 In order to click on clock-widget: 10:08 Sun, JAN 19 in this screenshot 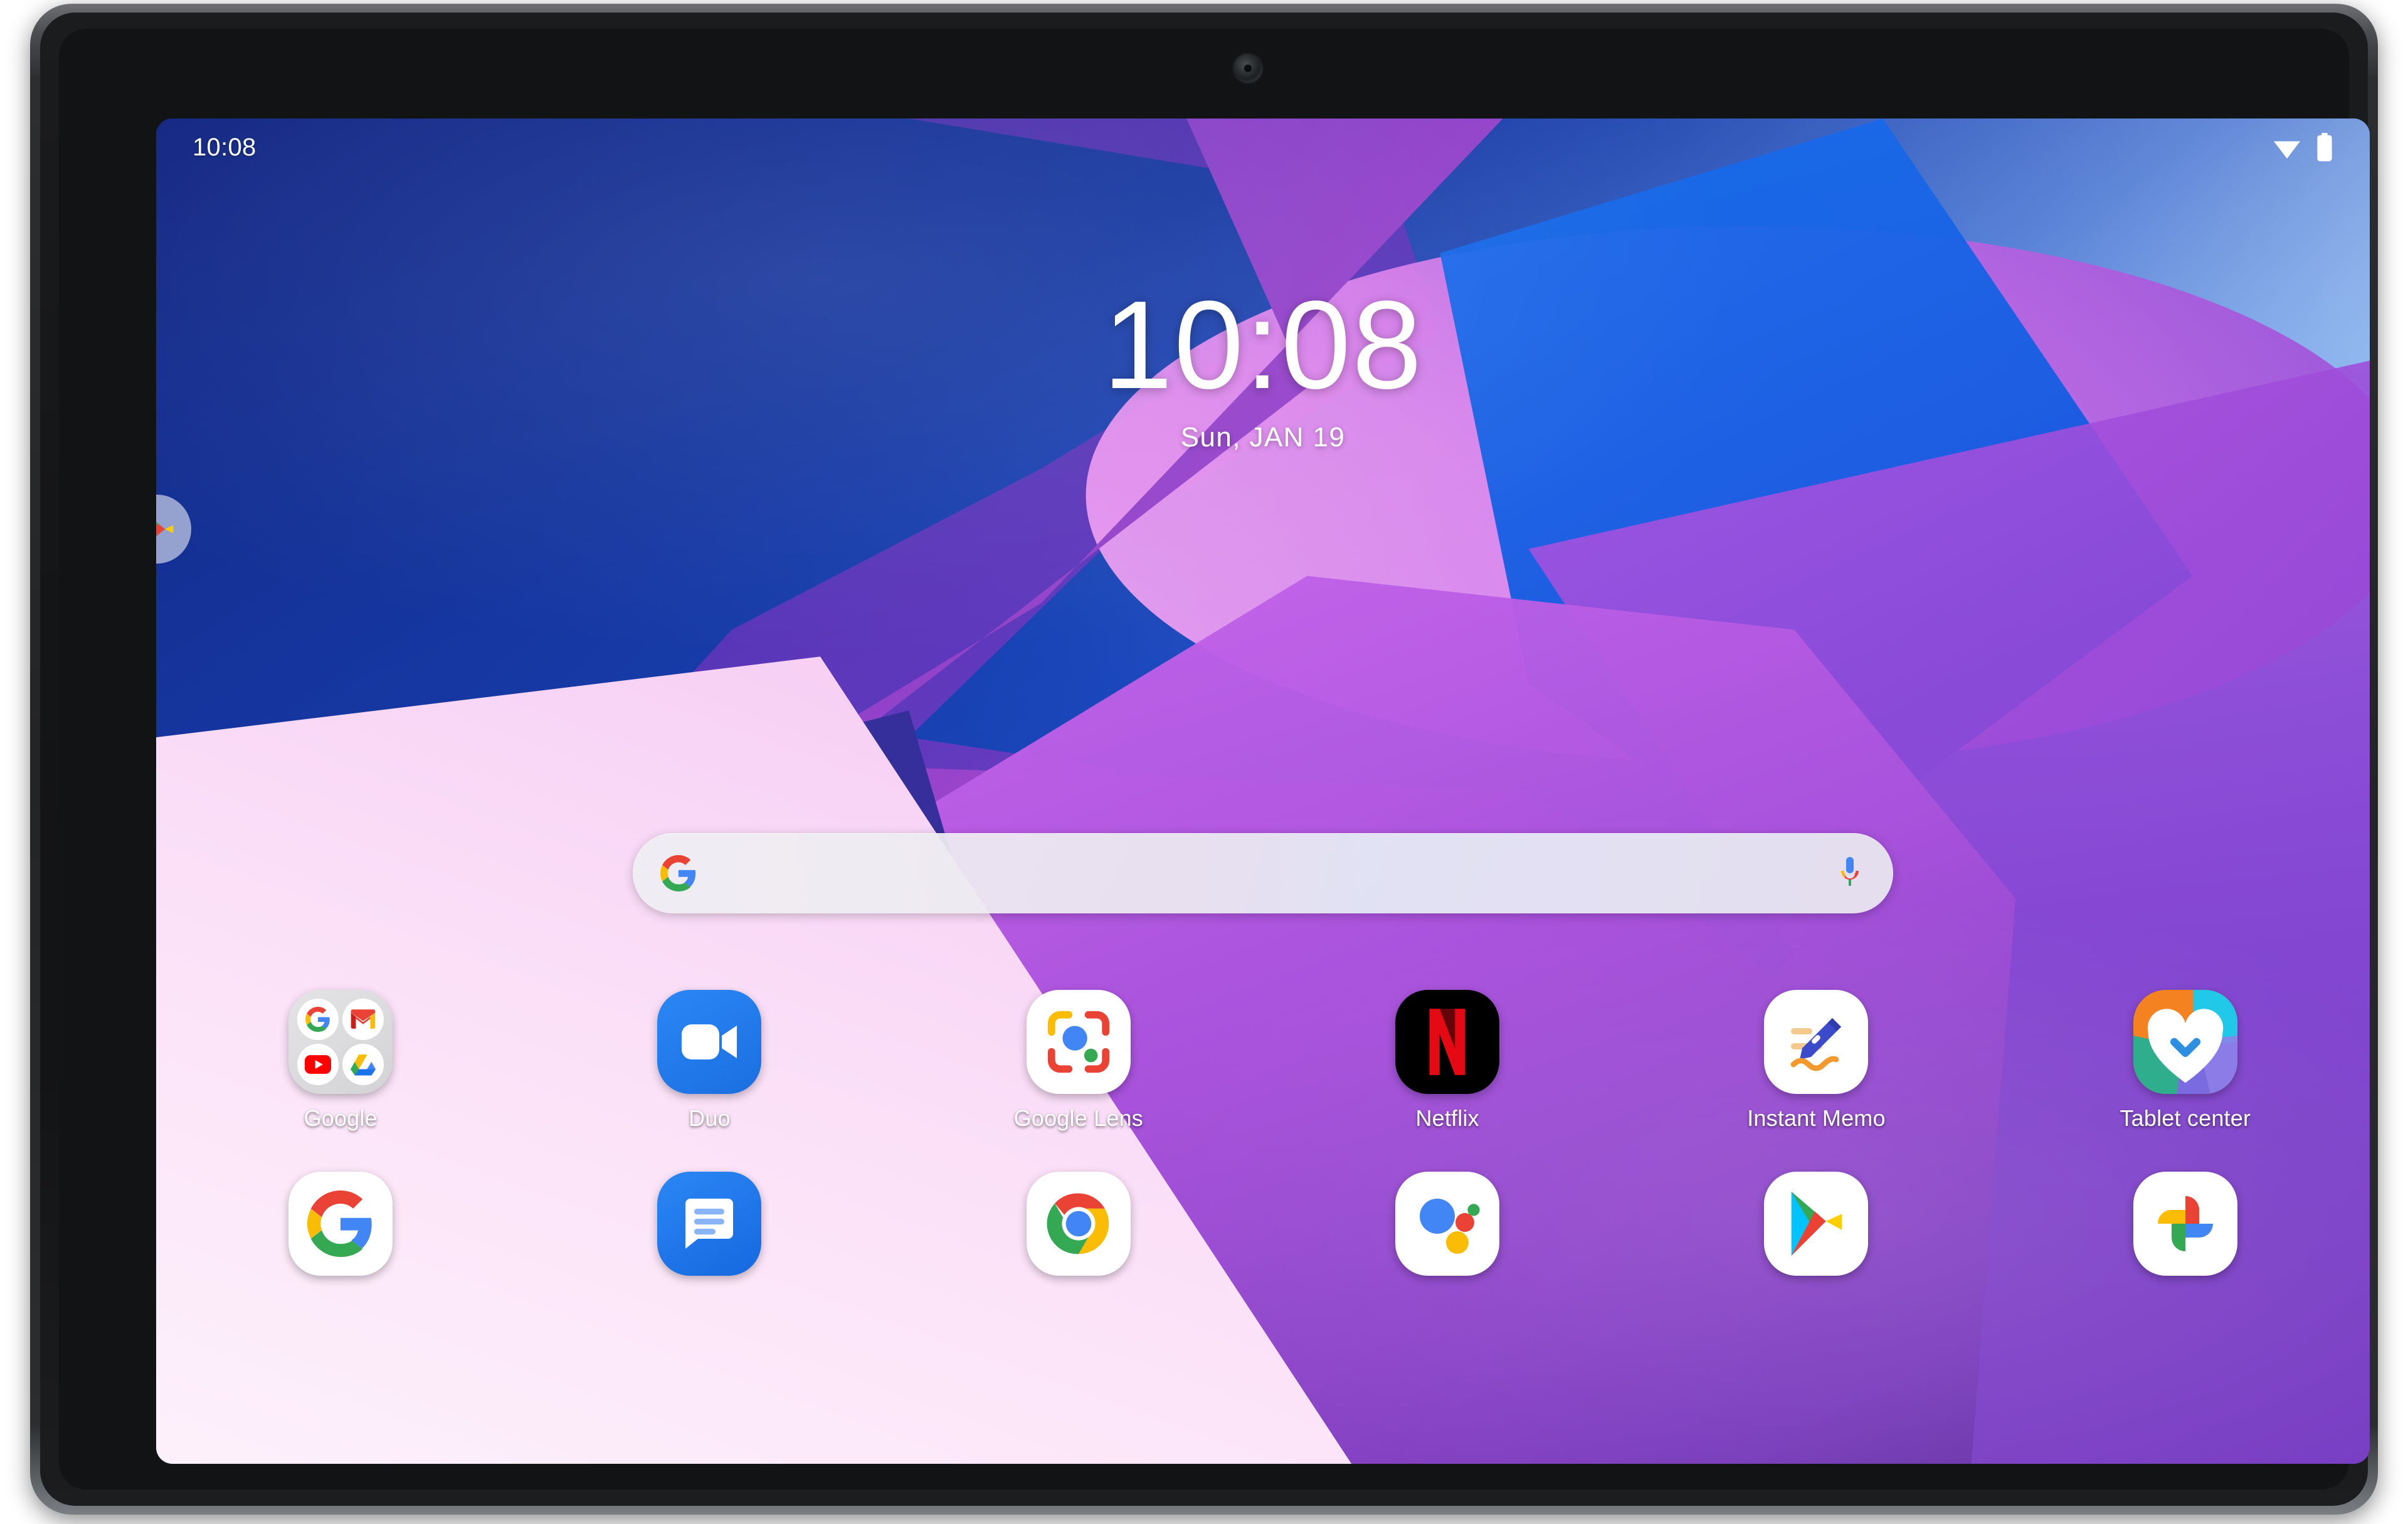, I will do `click(1263, 368)`.